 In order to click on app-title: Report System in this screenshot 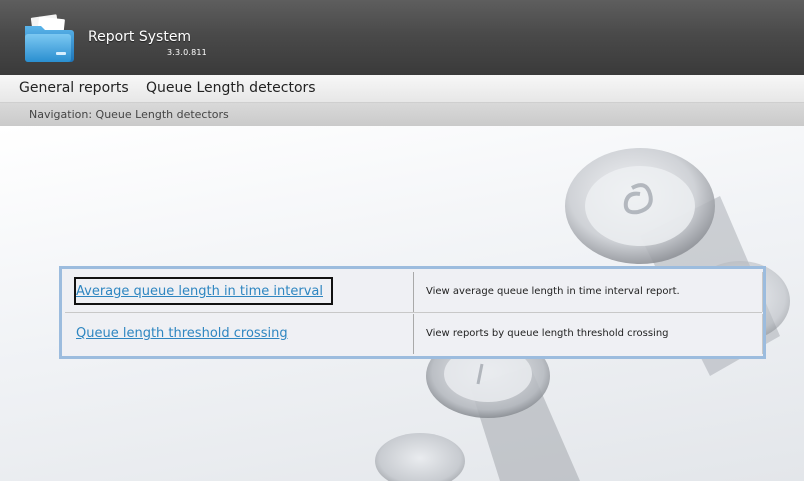, I will do `click(140, 37)`.